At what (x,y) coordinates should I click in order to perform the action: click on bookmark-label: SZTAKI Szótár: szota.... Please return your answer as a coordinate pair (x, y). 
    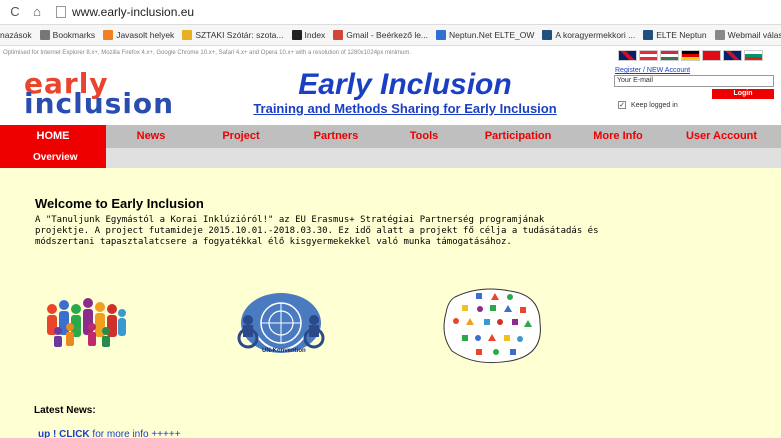
    Looking at the image, I should click on (239, 35).